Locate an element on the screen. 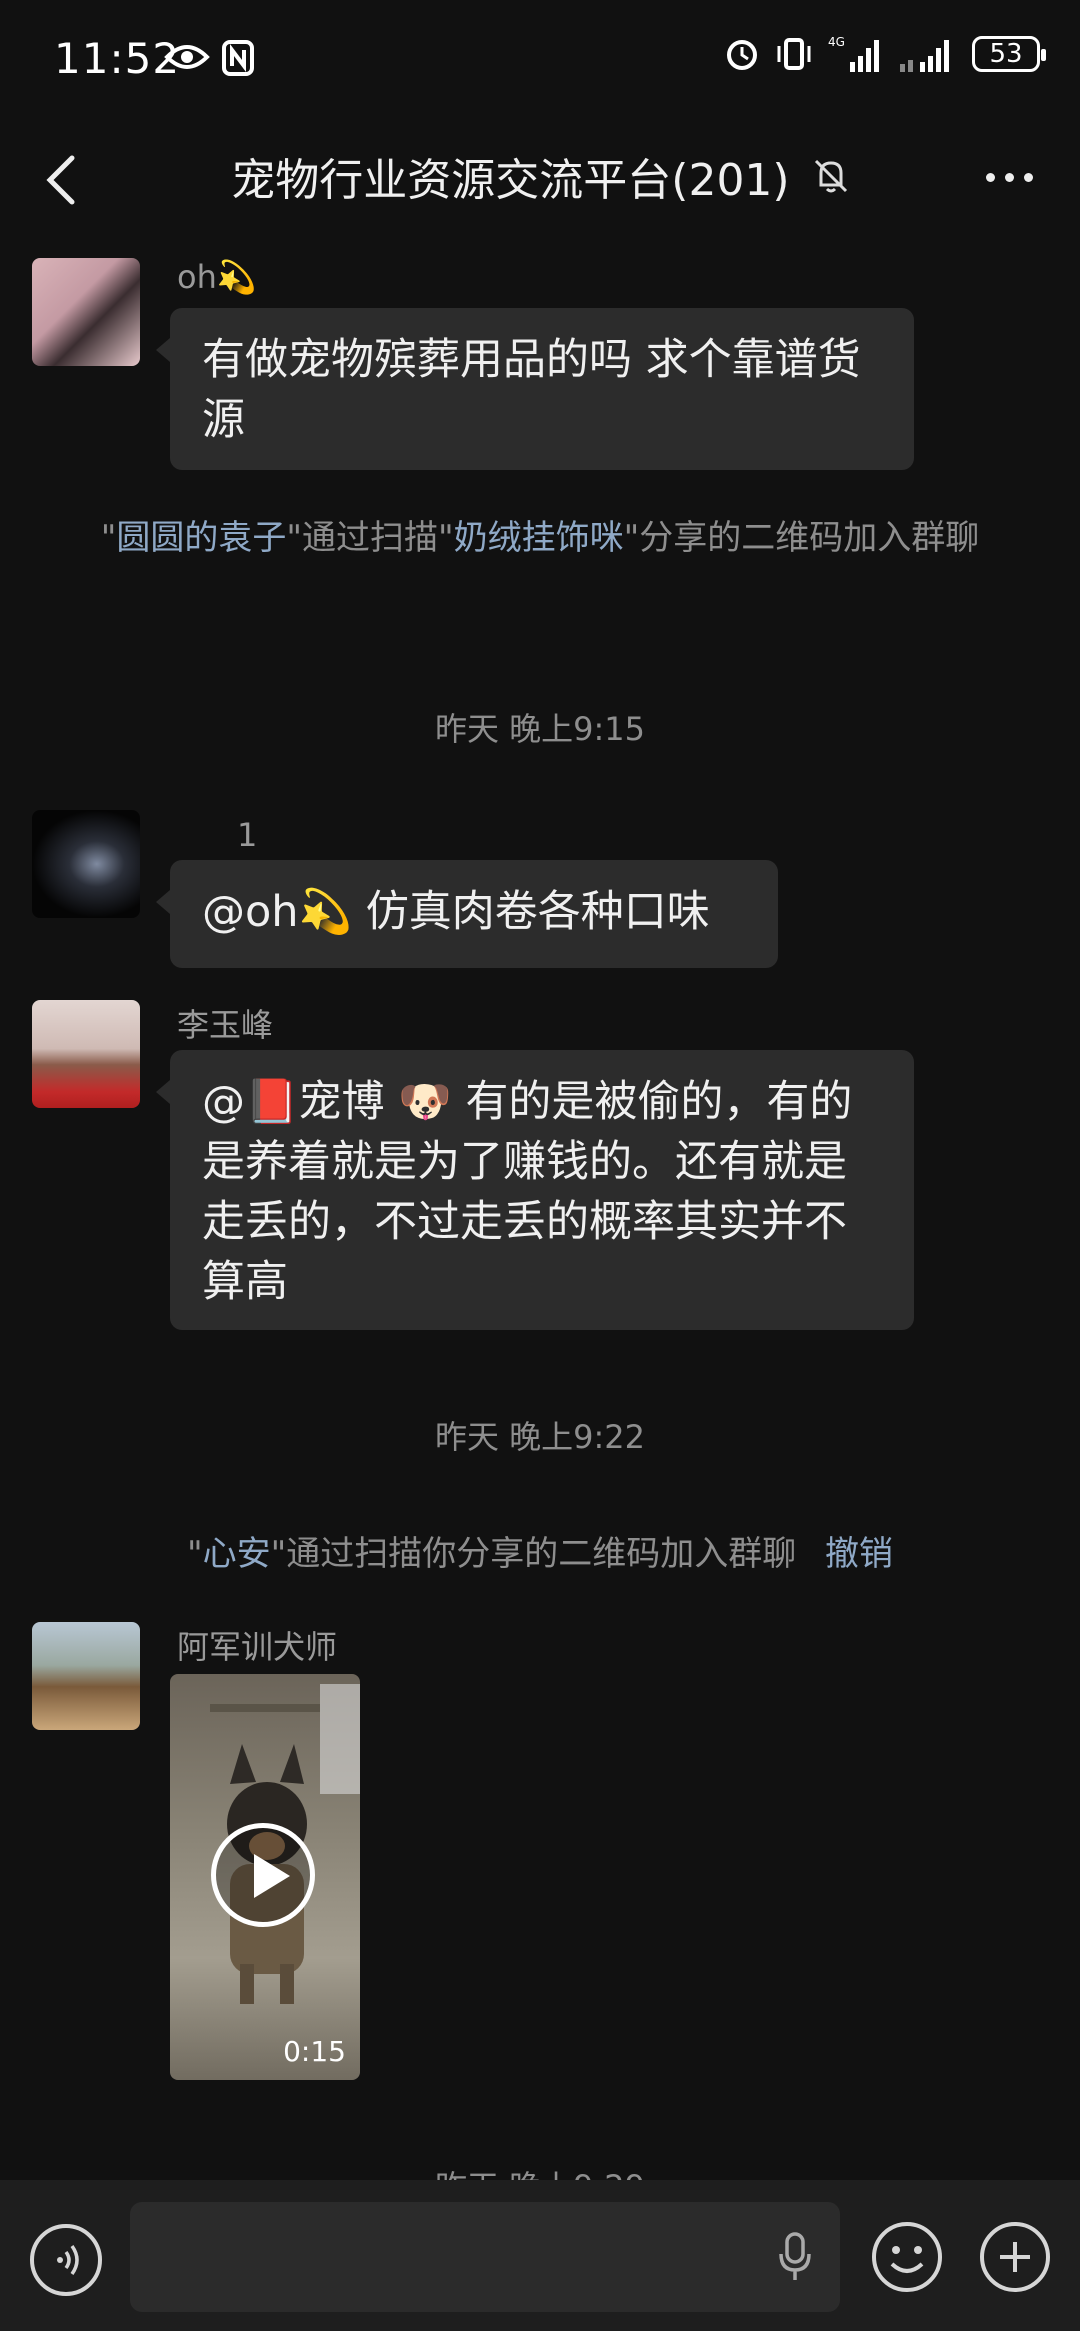  vibrate-icon is located at coordinates (794, 54).